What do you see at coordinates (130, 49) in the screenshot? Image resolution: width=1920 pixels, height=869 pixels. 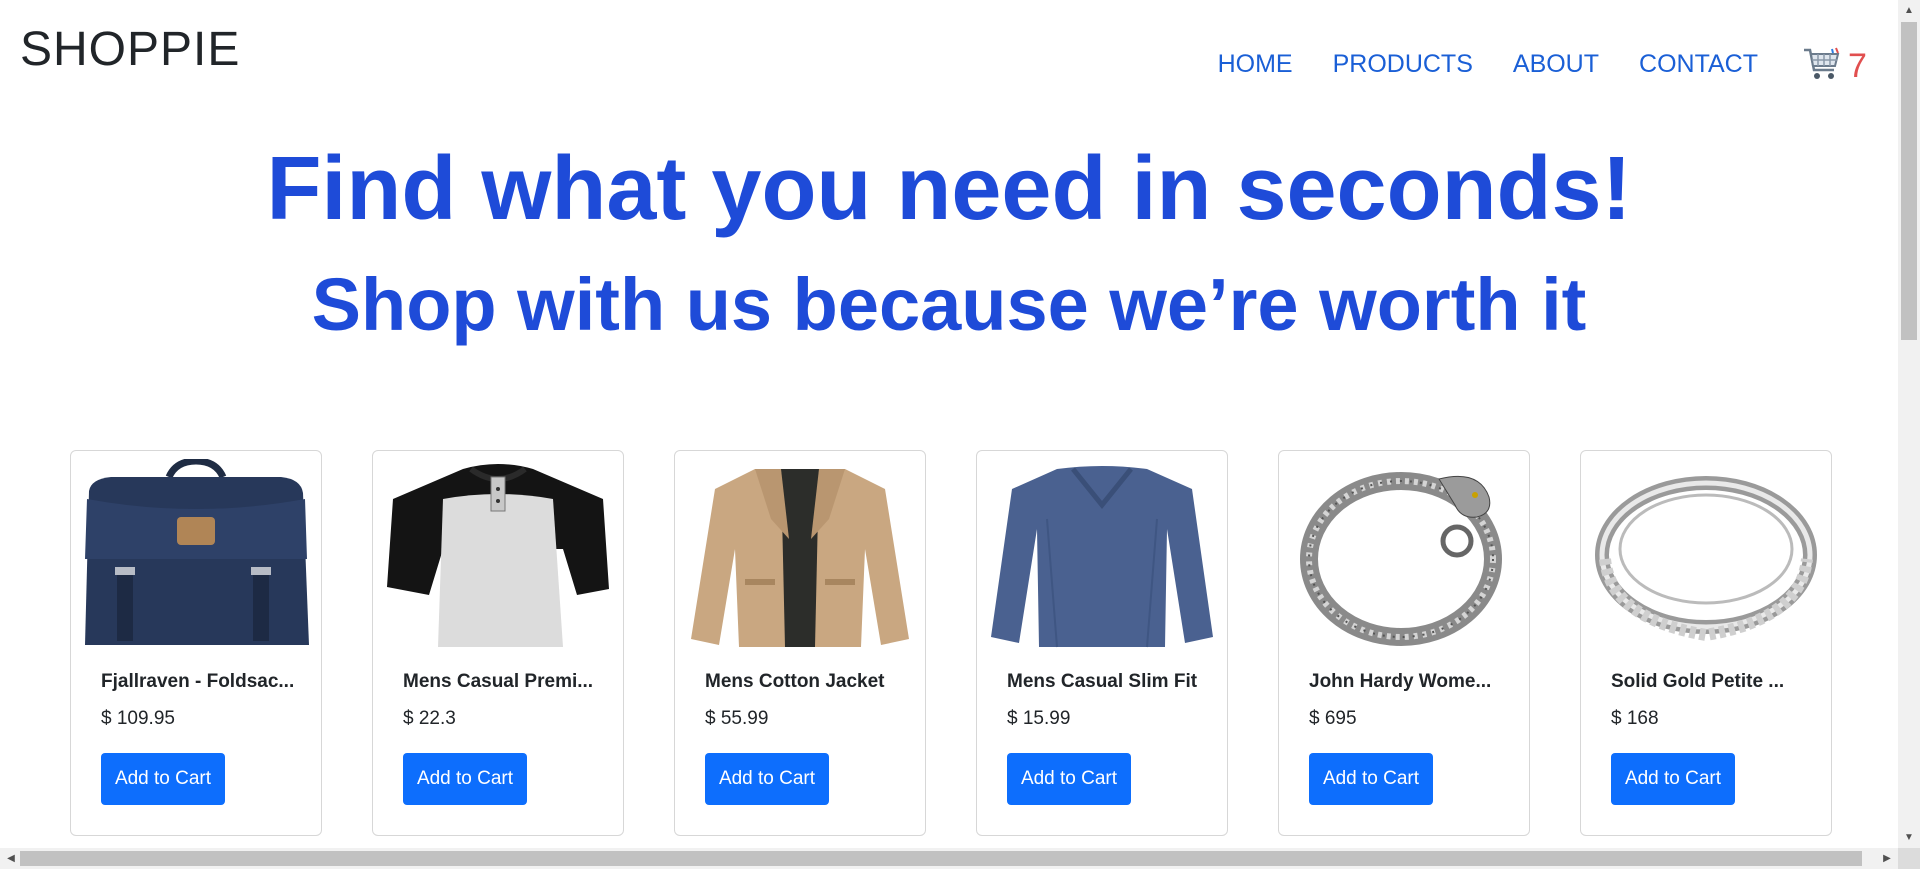 I see `brand-logo: SHOPPIE` at bounding box center [130, 49].